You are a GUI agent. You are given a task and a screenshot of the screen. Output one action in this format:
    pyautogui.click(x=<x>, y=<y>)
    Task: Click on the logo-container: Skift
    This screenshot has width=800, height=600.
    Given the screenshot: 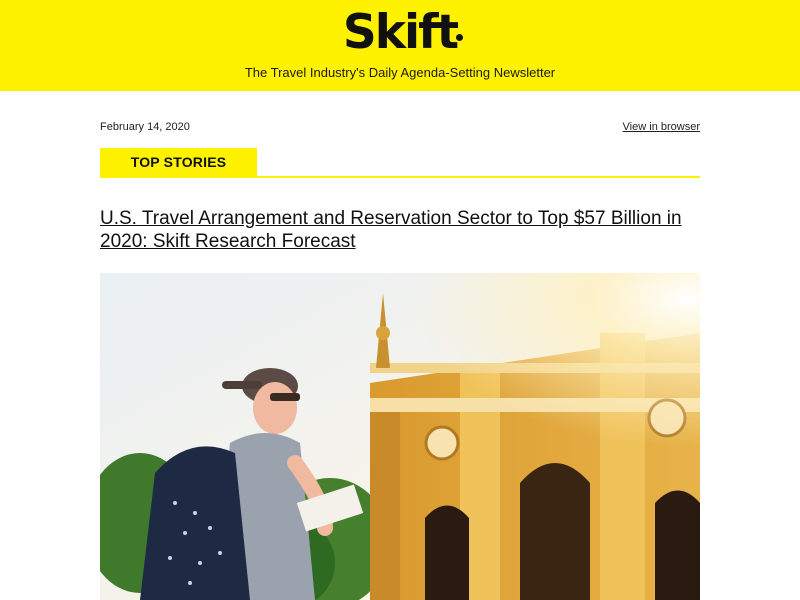 What is the action you would take?
    pyautogui.click(x=400, y=33)
    